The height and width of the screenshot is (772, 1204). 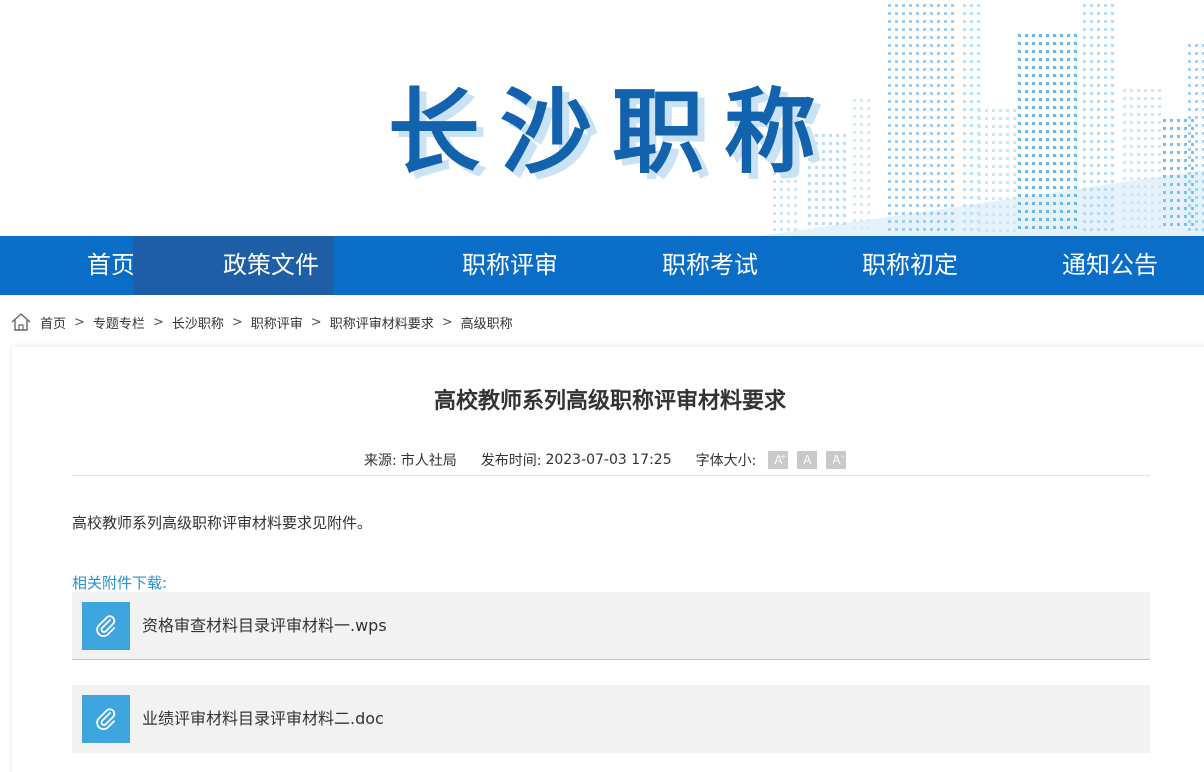 I want to click on nav-item-policy: 政策文件, so click(x=233, y=265).